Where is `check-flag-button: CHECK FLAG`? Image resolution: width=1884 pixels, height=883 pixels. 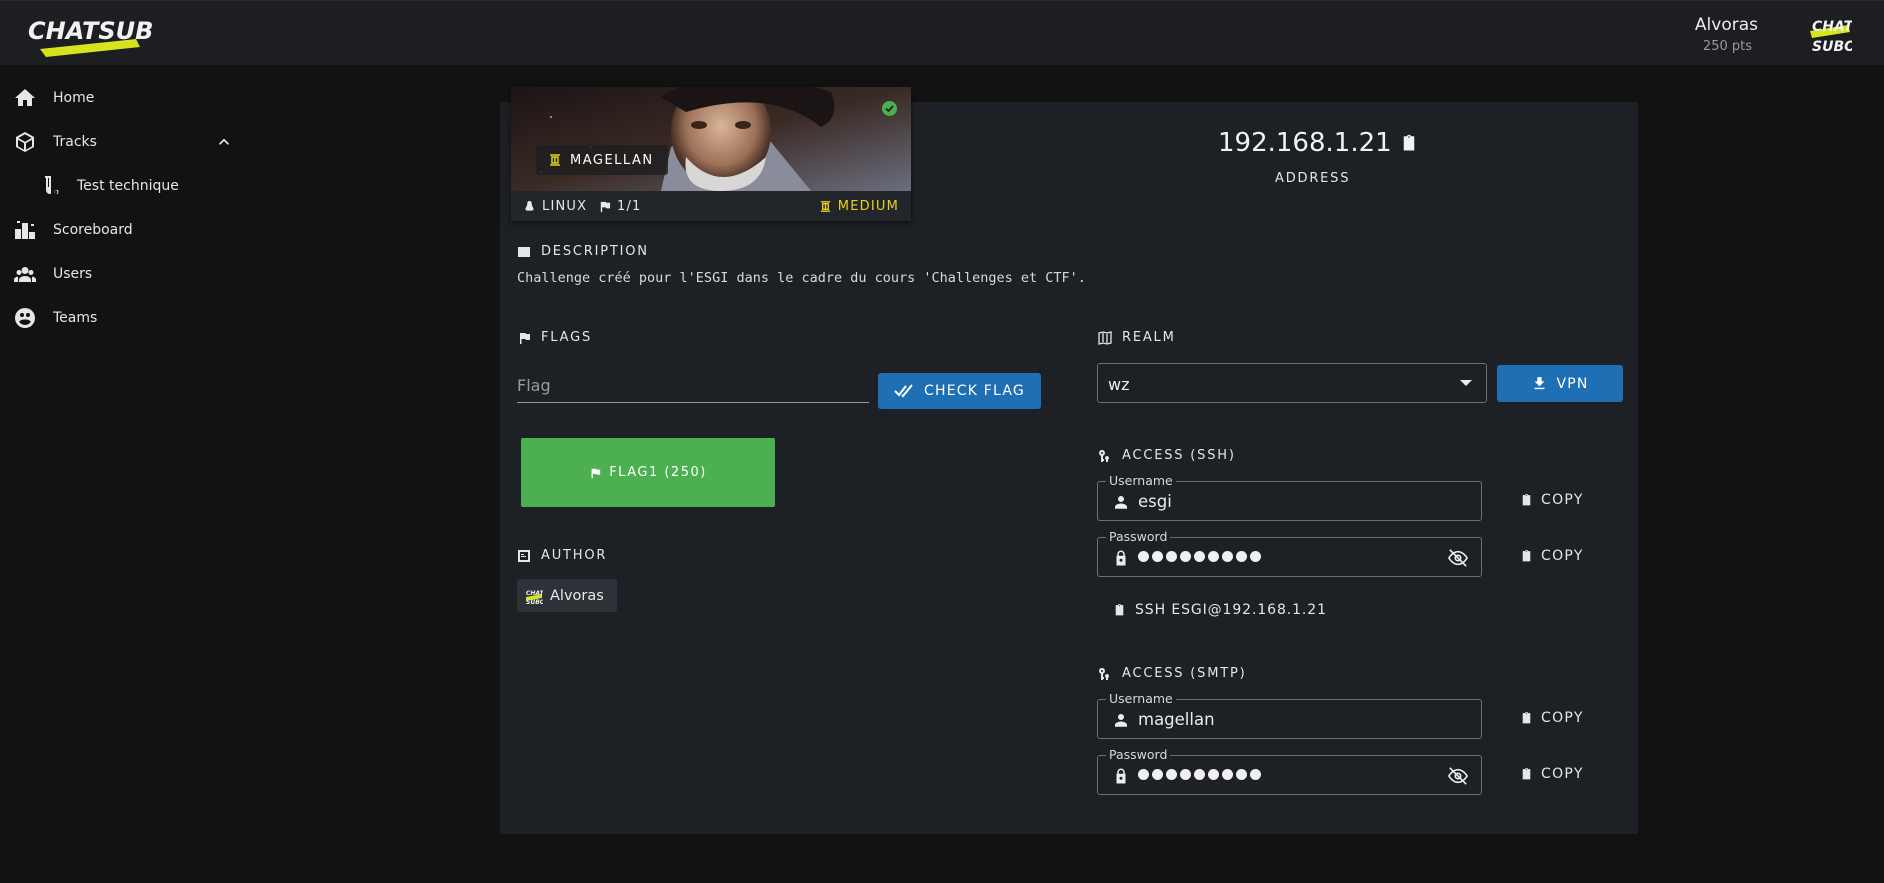 check-flag-button: CHECK FLAG is located at coordinates (959, 391).